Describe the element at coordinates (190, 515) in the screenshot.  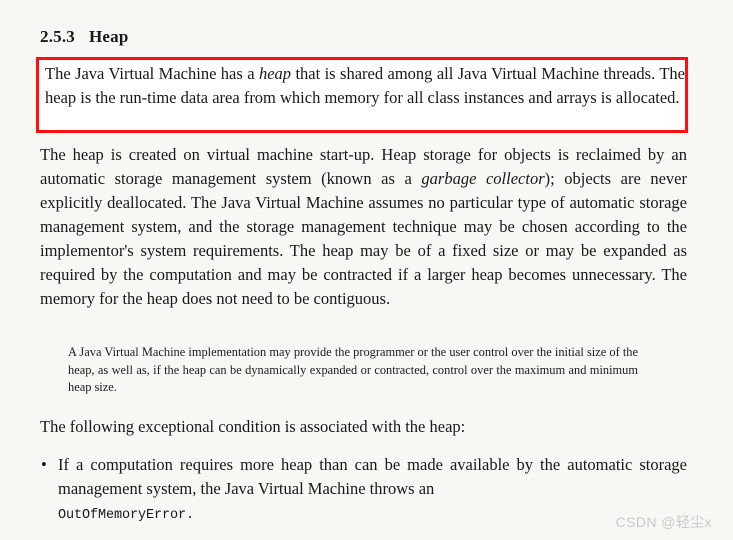
I see `list-item-trailing-period: .` at that location.